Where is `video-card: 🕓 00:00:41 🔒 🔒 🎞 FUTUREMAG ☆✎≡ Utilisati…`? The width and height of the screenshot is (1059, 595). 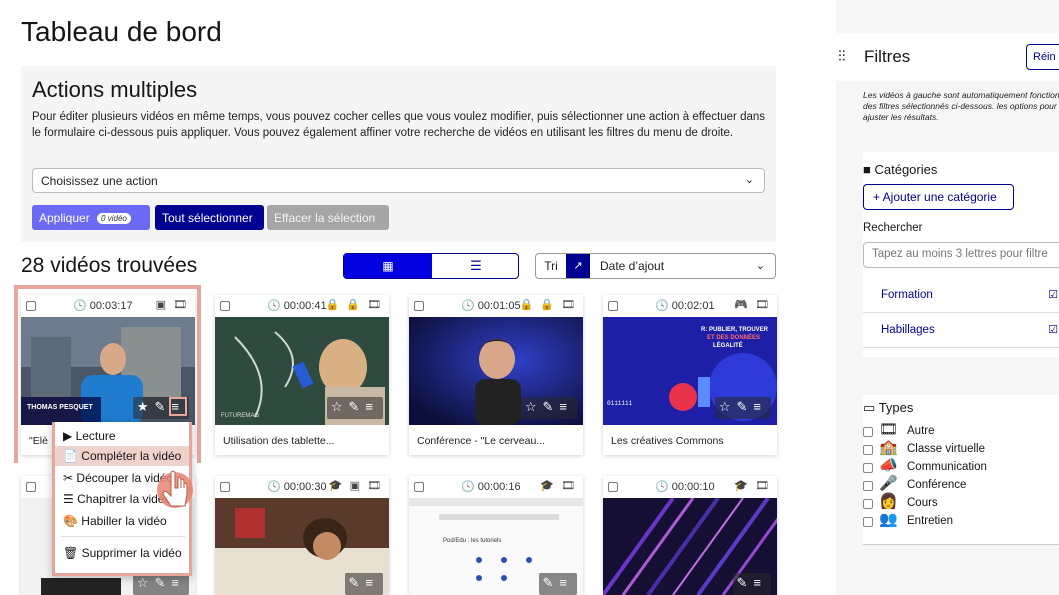 video-card: 🕓 00:00:41 🔒 🔒 🎞 FUTUREMAG ☆✎≡ Utilisati… is located at coordinates (302, 375).